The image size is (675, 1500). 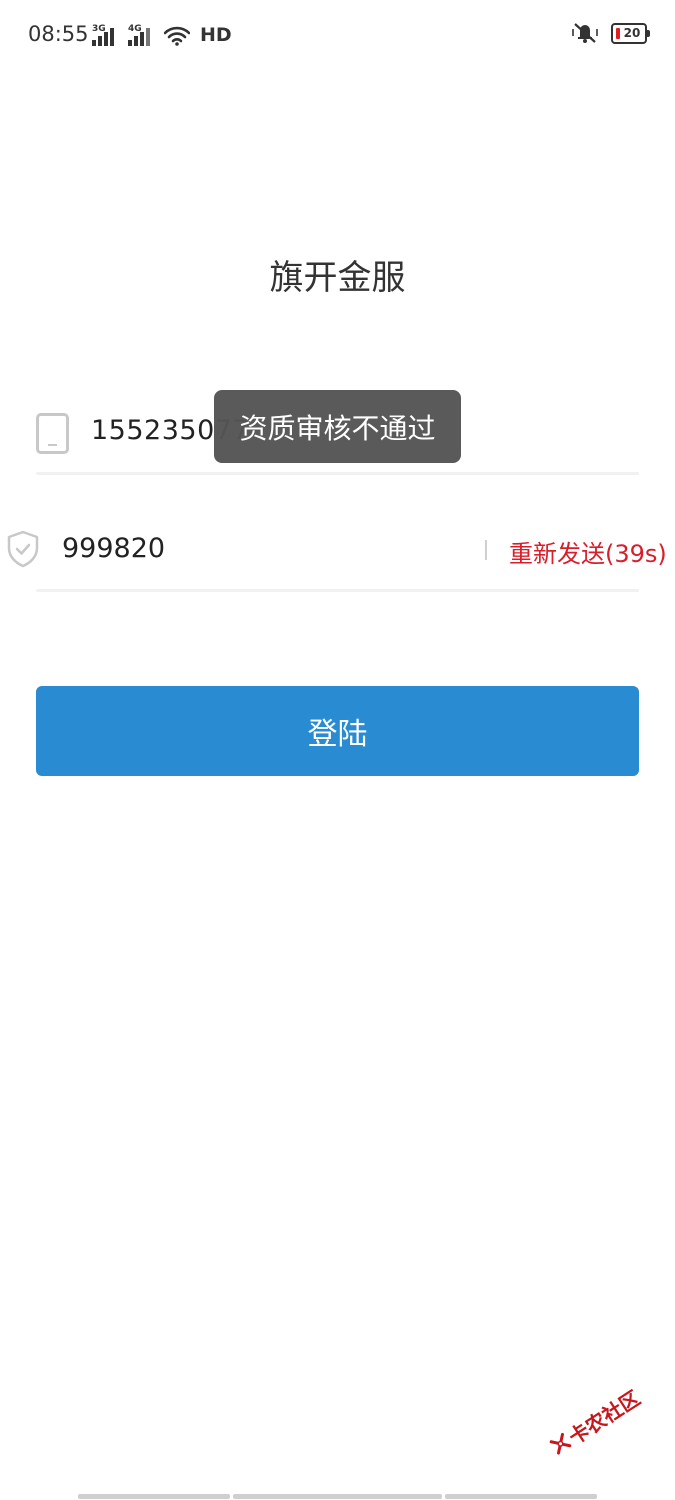 I want to click on battery-level: 20, so click(x=632, y=33).